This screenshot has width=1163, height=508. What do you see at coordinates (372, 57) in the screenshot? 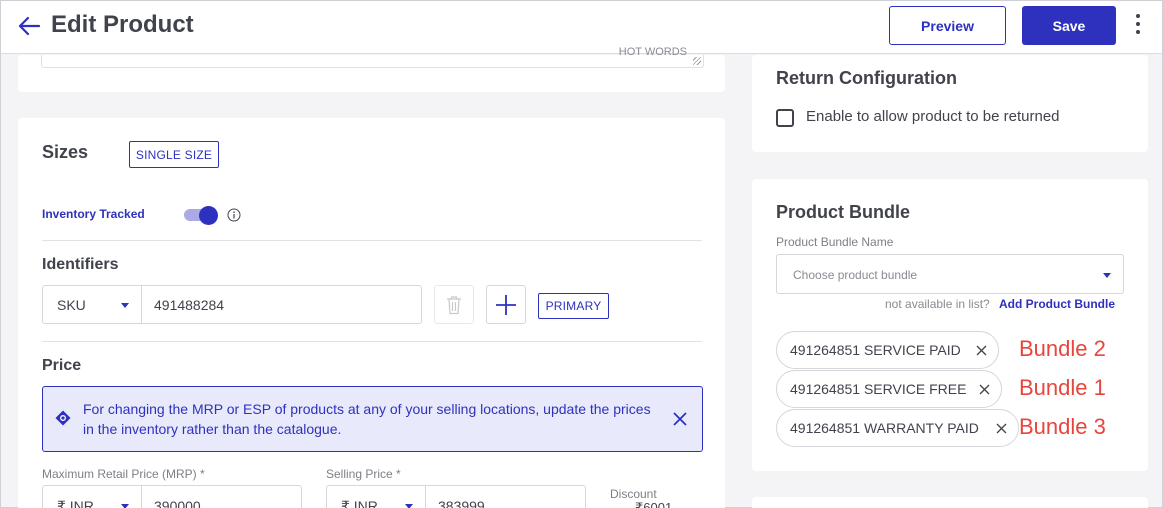
I see `description-textarea: HOT WORDS` at bounding box center [372, 57].